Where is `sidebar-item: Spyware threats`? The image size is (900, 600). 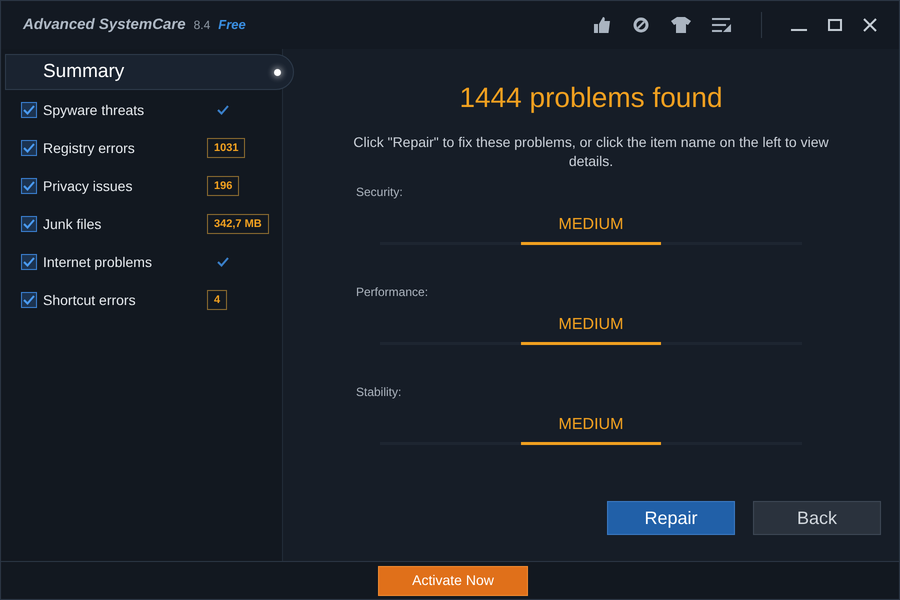
sidebar-item: Spyware threats is located at coordinates (125, 110).